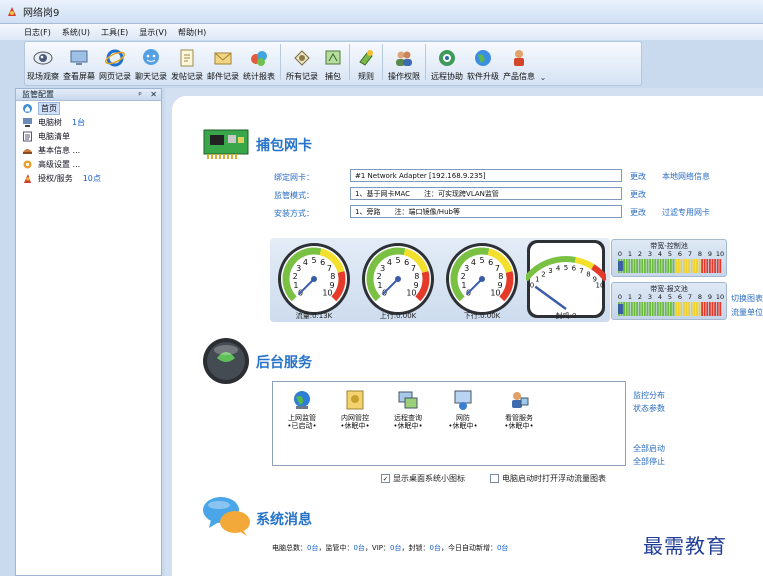 The width and height of the screenshot is (763, 576). I want to click on panel-item-license: 授权/服务 10点, so click(88, 178).